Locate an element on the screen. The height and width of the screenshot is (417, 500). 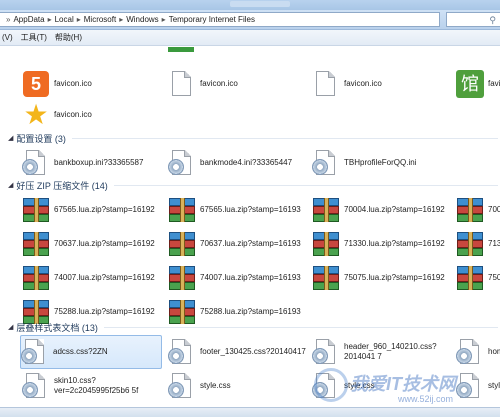
breadcrumb-item-temporary-internet-files: Temporary Internet Files is located at coordinates (212, 19).